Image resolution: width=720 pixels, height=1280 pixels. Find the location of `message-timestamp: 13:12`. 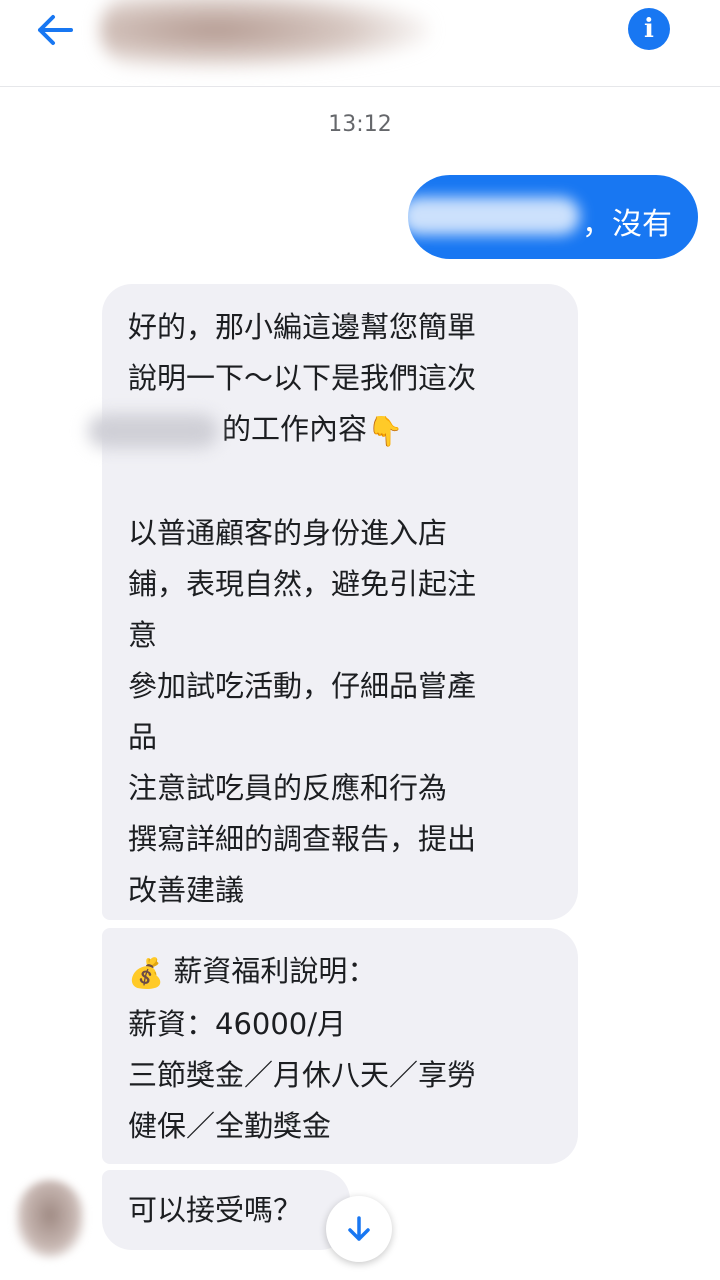

message-timestamp: 13:12 is located at coordinates (360, 124).